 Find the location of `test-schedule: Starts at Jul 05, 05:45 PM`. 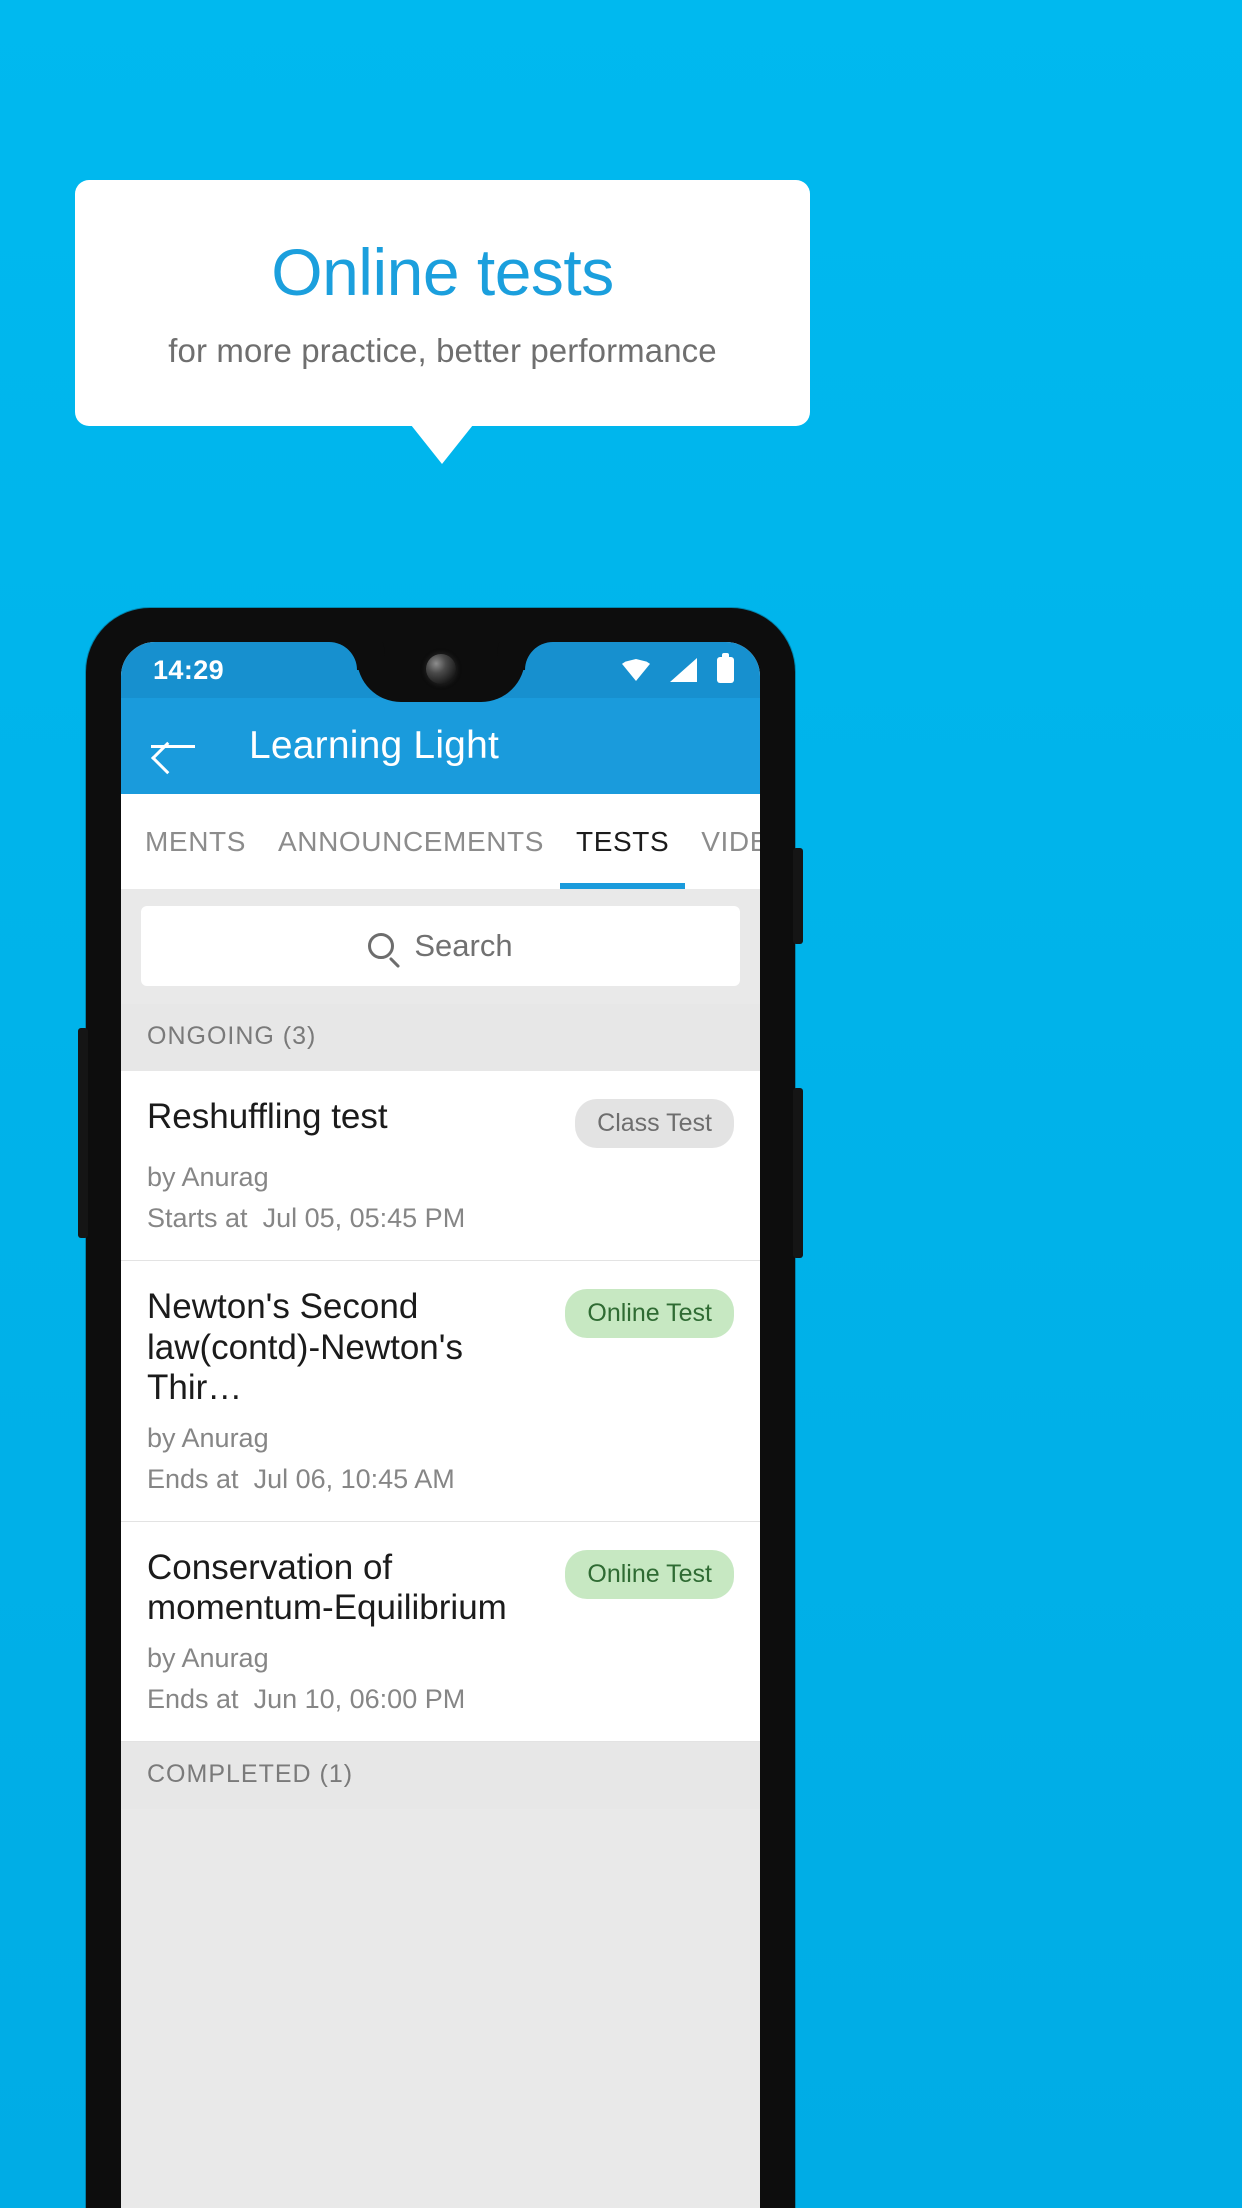

test-schedule: Starts at Jul 05, 05:45 PM is located at coordinates (440, 1218).